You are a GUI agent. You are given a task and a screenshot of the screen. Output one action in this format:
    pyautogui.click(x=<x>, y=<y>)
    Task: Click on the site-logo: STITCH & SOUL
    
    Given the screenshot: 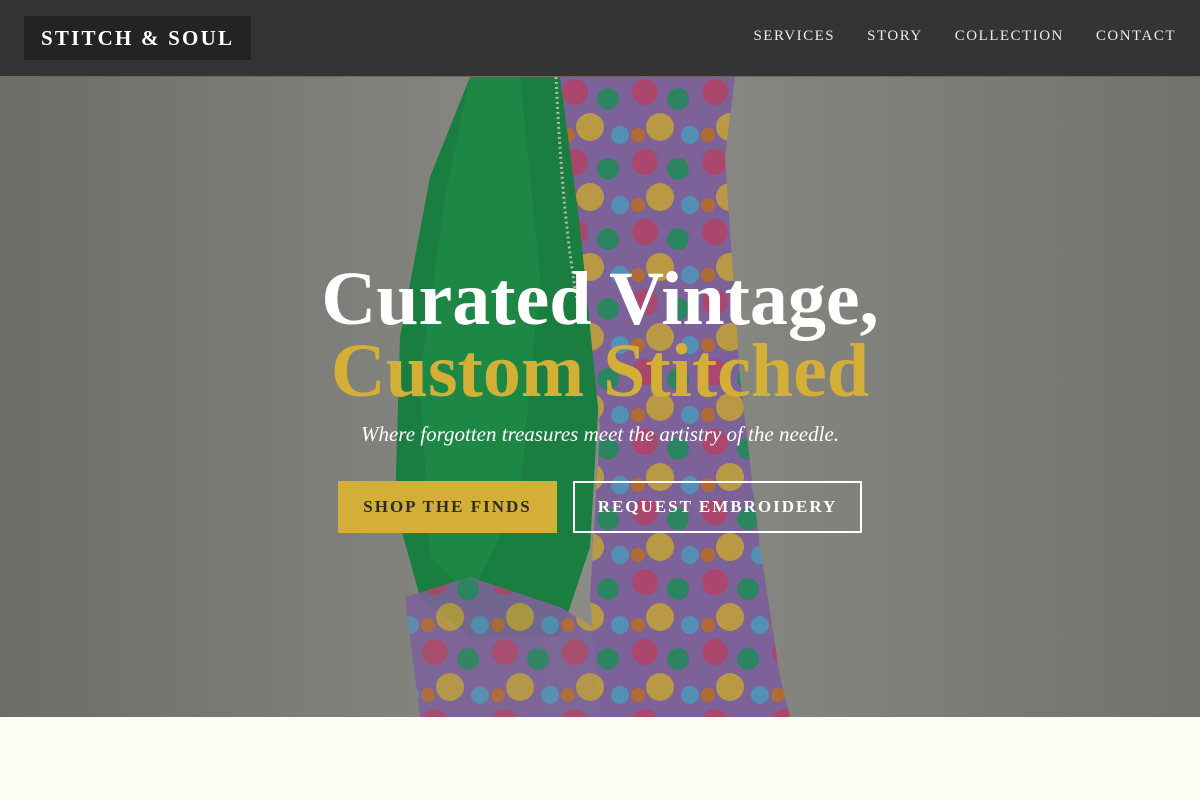 What is the action you would take?
    pyautogui.click(x=138, y=38)
    